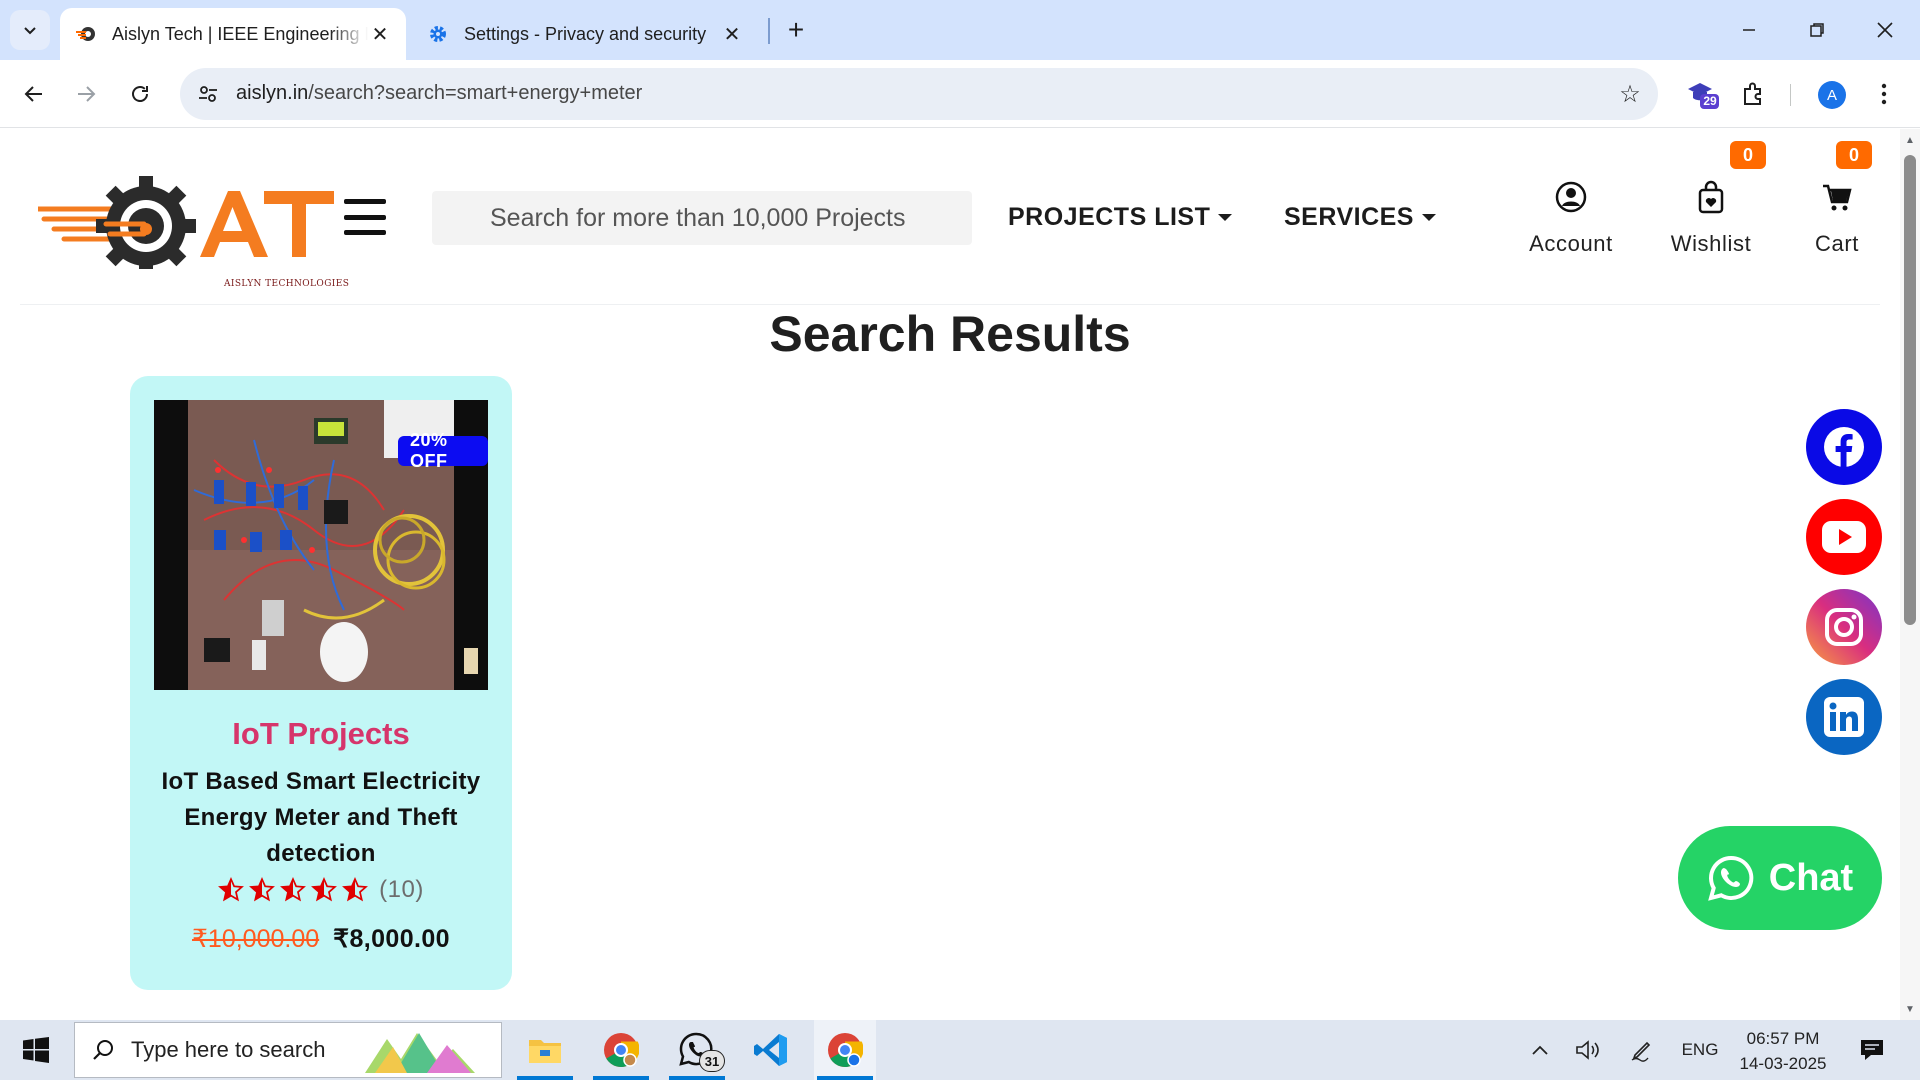 This screenshot has width=1920, height=1080. I want to click on taskbar-search-box: Type here to search, so click(288, 1050).